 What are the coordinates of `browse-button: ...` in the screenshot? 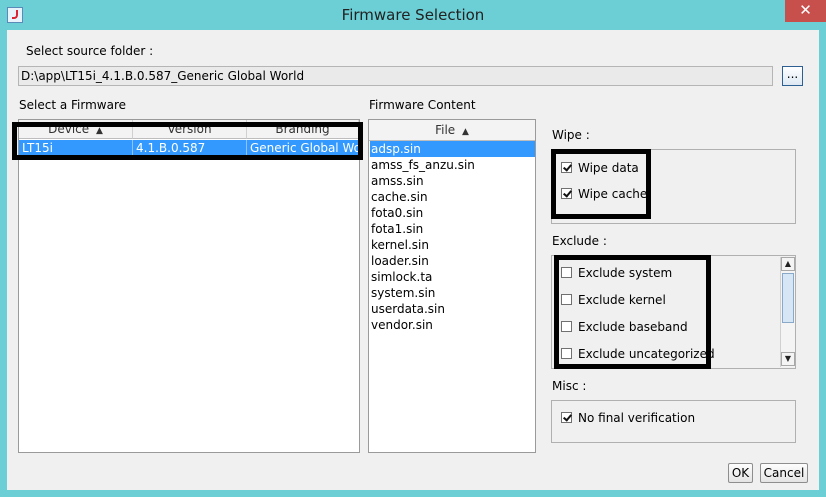 It's located at (792, 76).